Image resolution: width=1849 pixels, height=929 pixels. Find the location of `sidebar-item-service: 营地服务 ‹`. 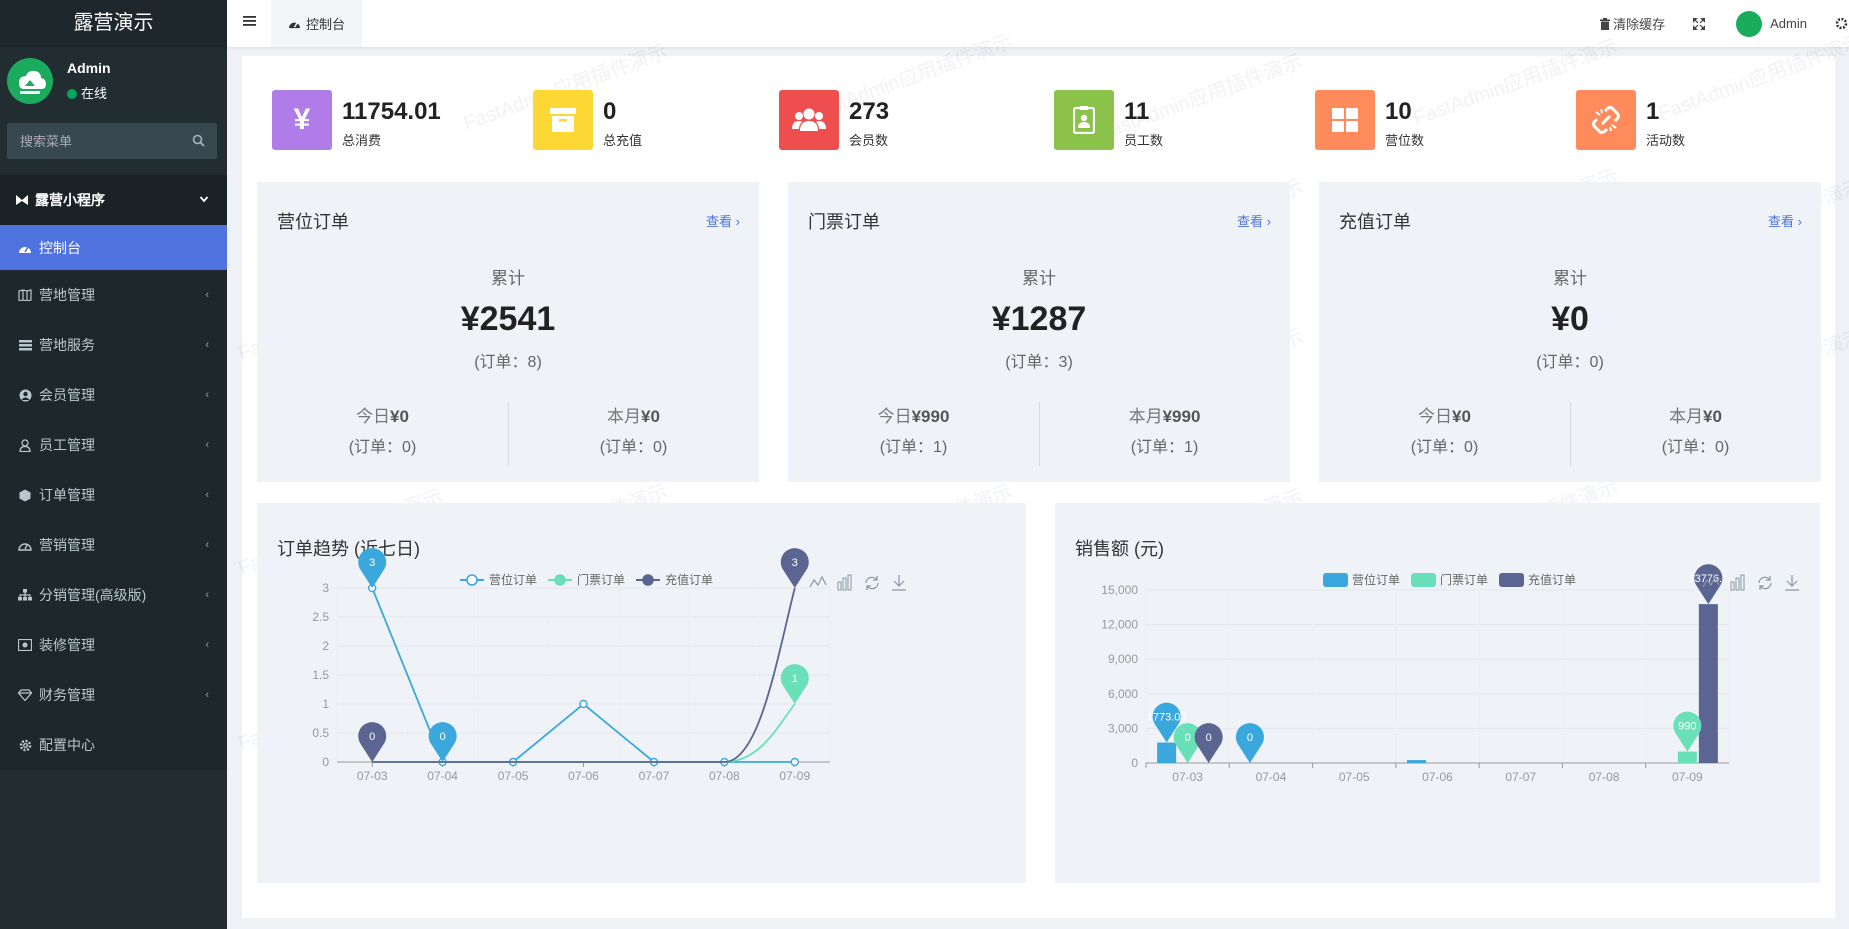

sidebar-item-service: 营地服务 ‹ is located at coordinates (113, 345).